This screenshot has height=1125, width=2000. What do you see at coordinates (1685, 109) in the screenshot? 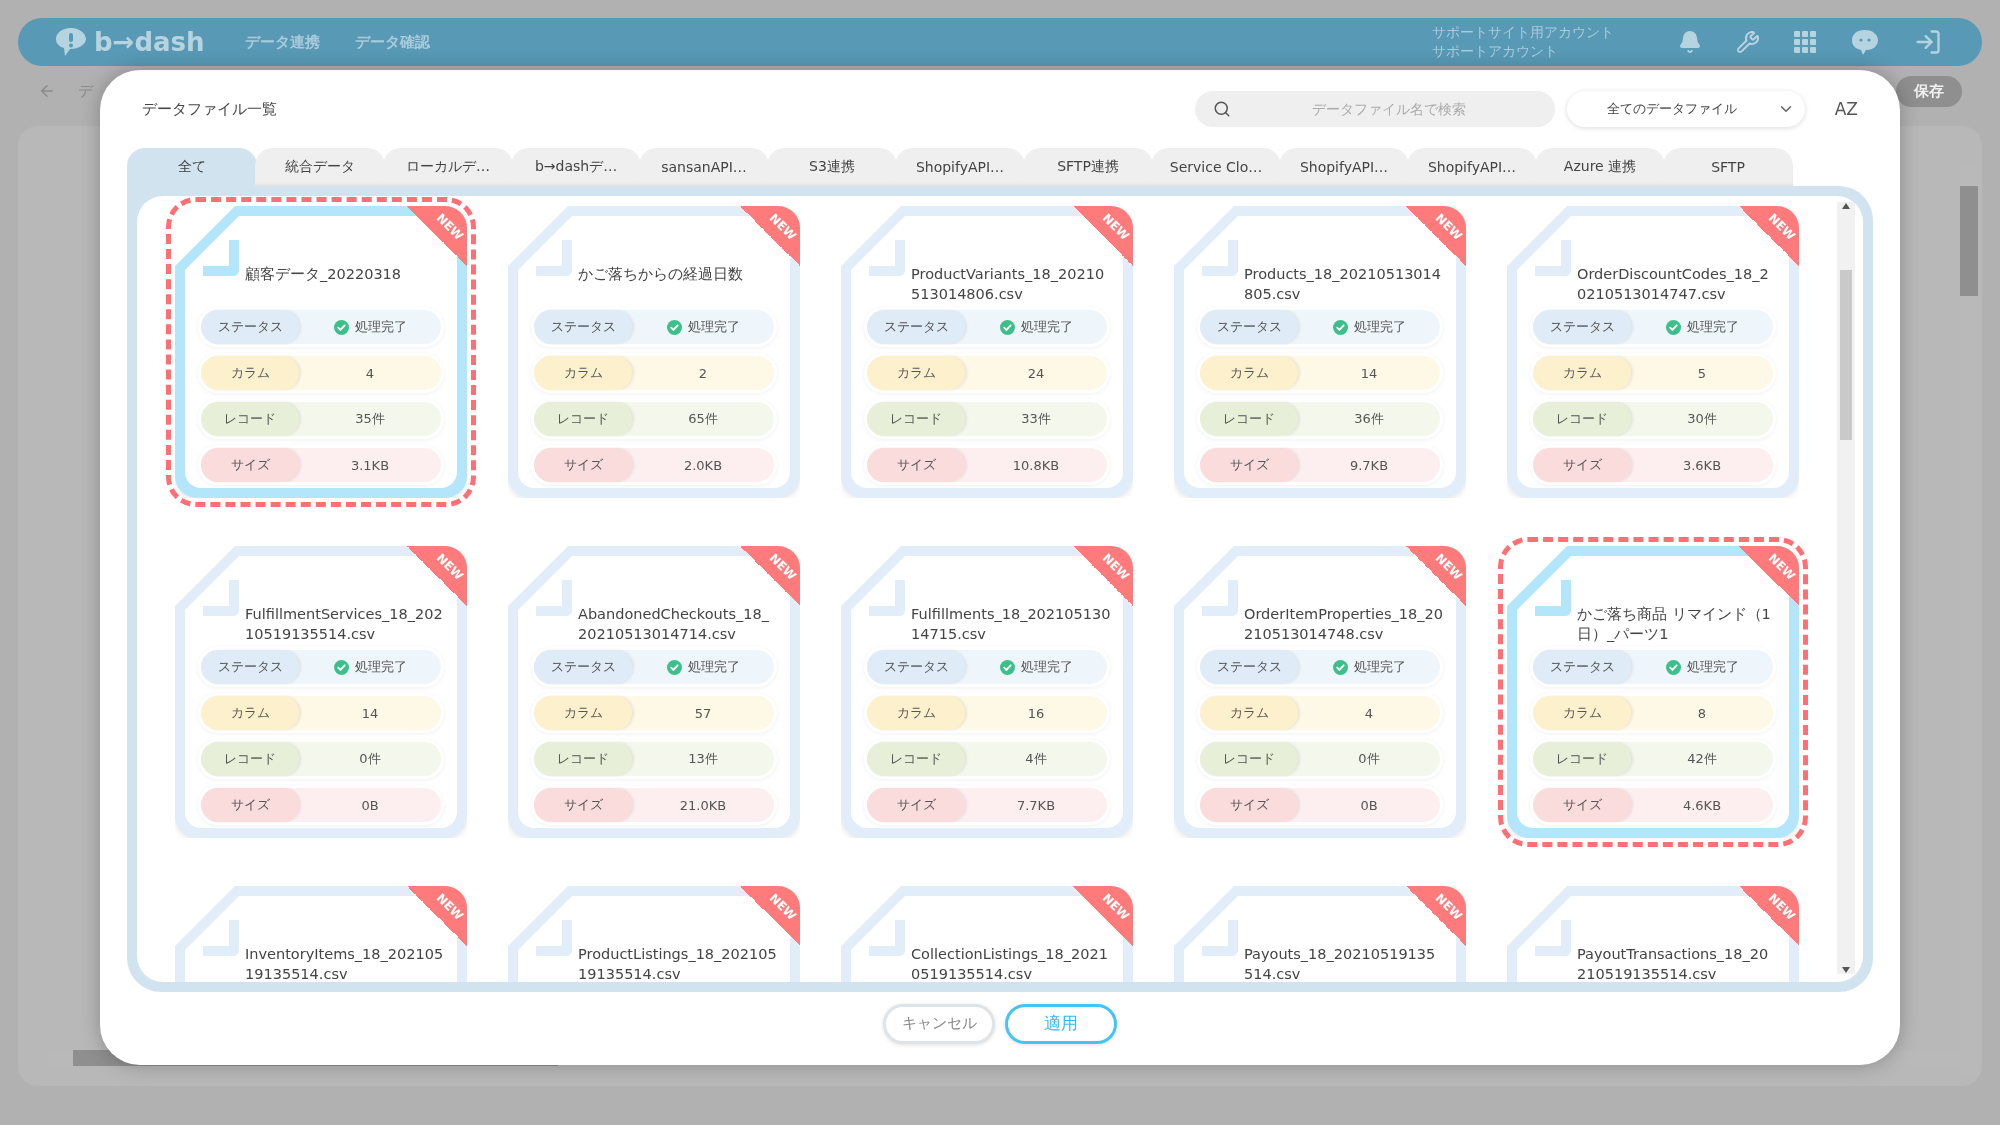
I see `filter-dropdown: 全てのデータファイル` at bounding box center [1685, 109].